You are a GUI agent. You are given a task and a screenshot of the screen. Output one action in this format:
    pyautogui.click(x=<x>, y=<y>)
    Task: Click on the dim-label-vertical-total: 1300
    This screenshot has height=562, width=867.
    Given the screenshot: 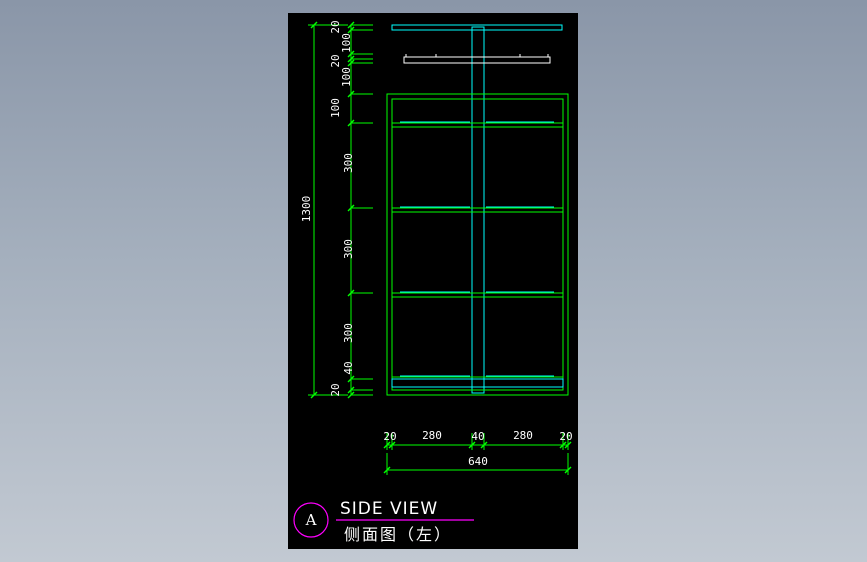 What is the action you would take?
    pyautogui.click(x=306, y=209)
    